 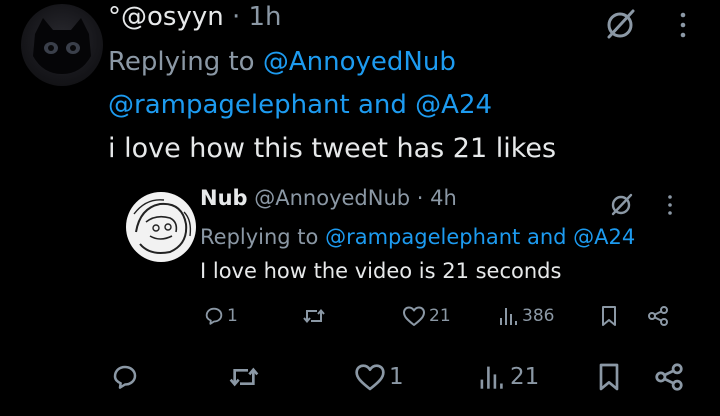 I want to click on quoted-header: Nub @AnnoyedNub · 4h, so click(x=328, y=198).